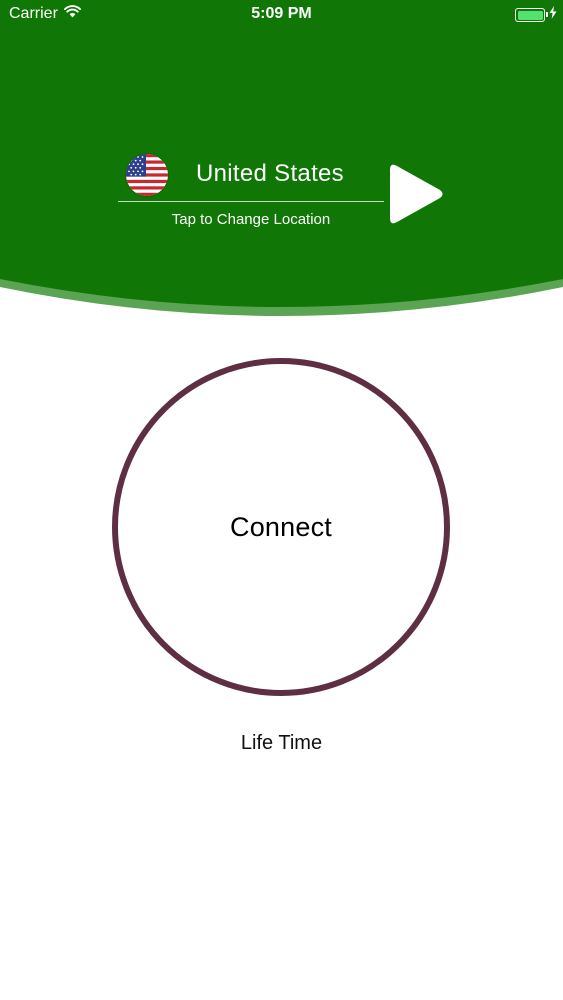 Image resolution: width=563 pixels, height=1000 pixels. I want to click on change-location-hint: Tap to Change Location, so click(251, 219).